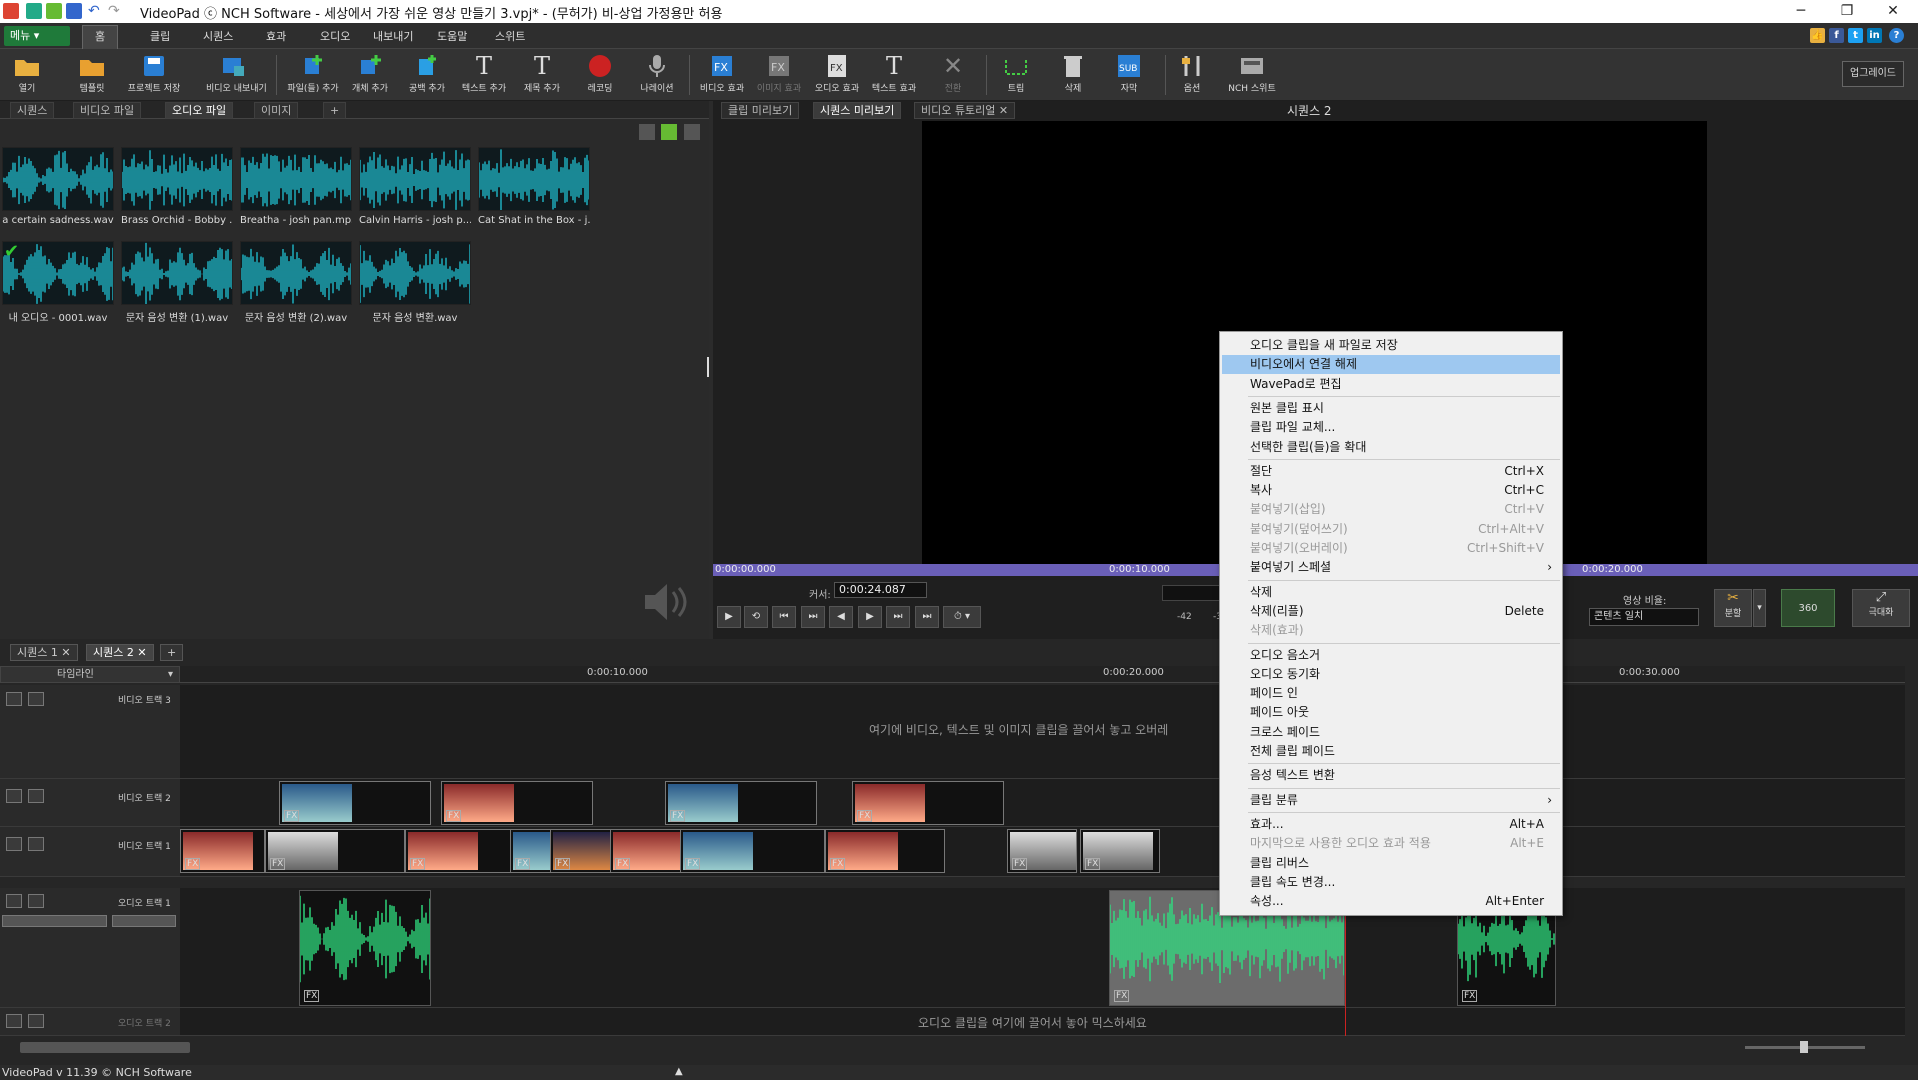  What do you see at coordinates (144, 921) in the screenshot?
I see `pan-slider` at bounding box center [144, 921].